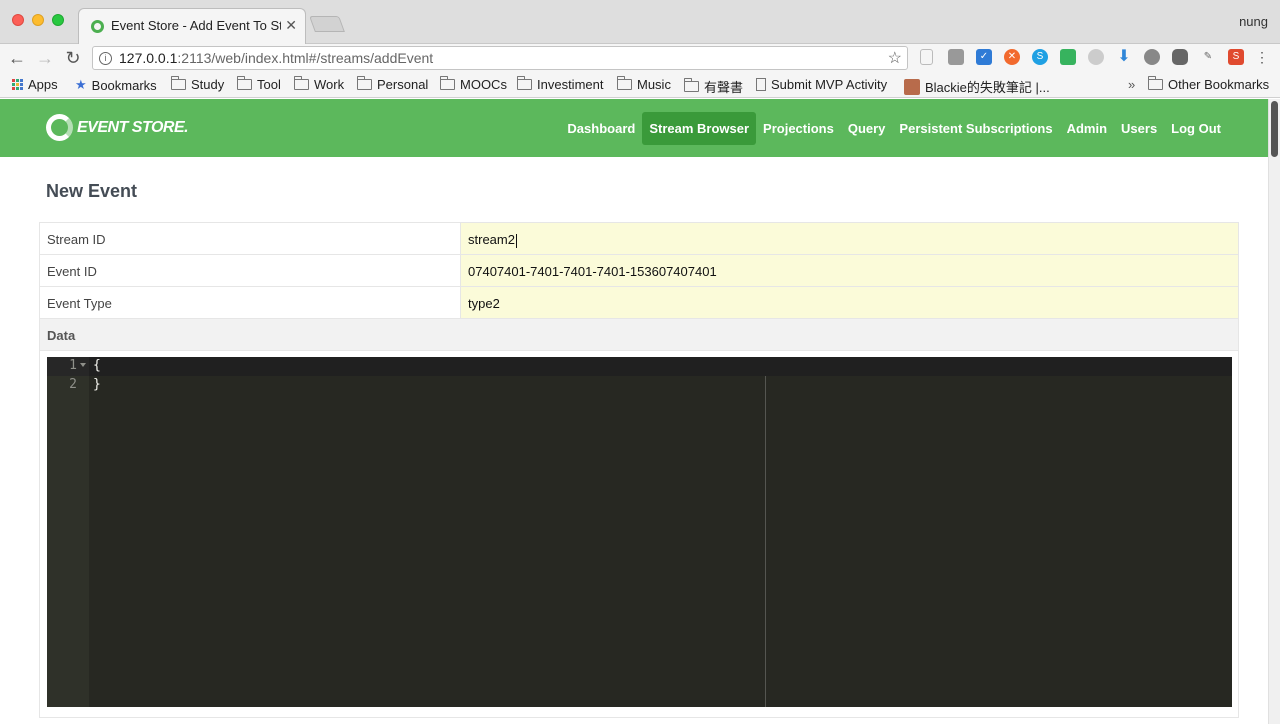 The height and width of the screenshot is (724, 1280). Describe the element at coordinates (821, 84) in the screenshot. I see `bookmark-submit-mvp: Submit MVP Activity` at that location.